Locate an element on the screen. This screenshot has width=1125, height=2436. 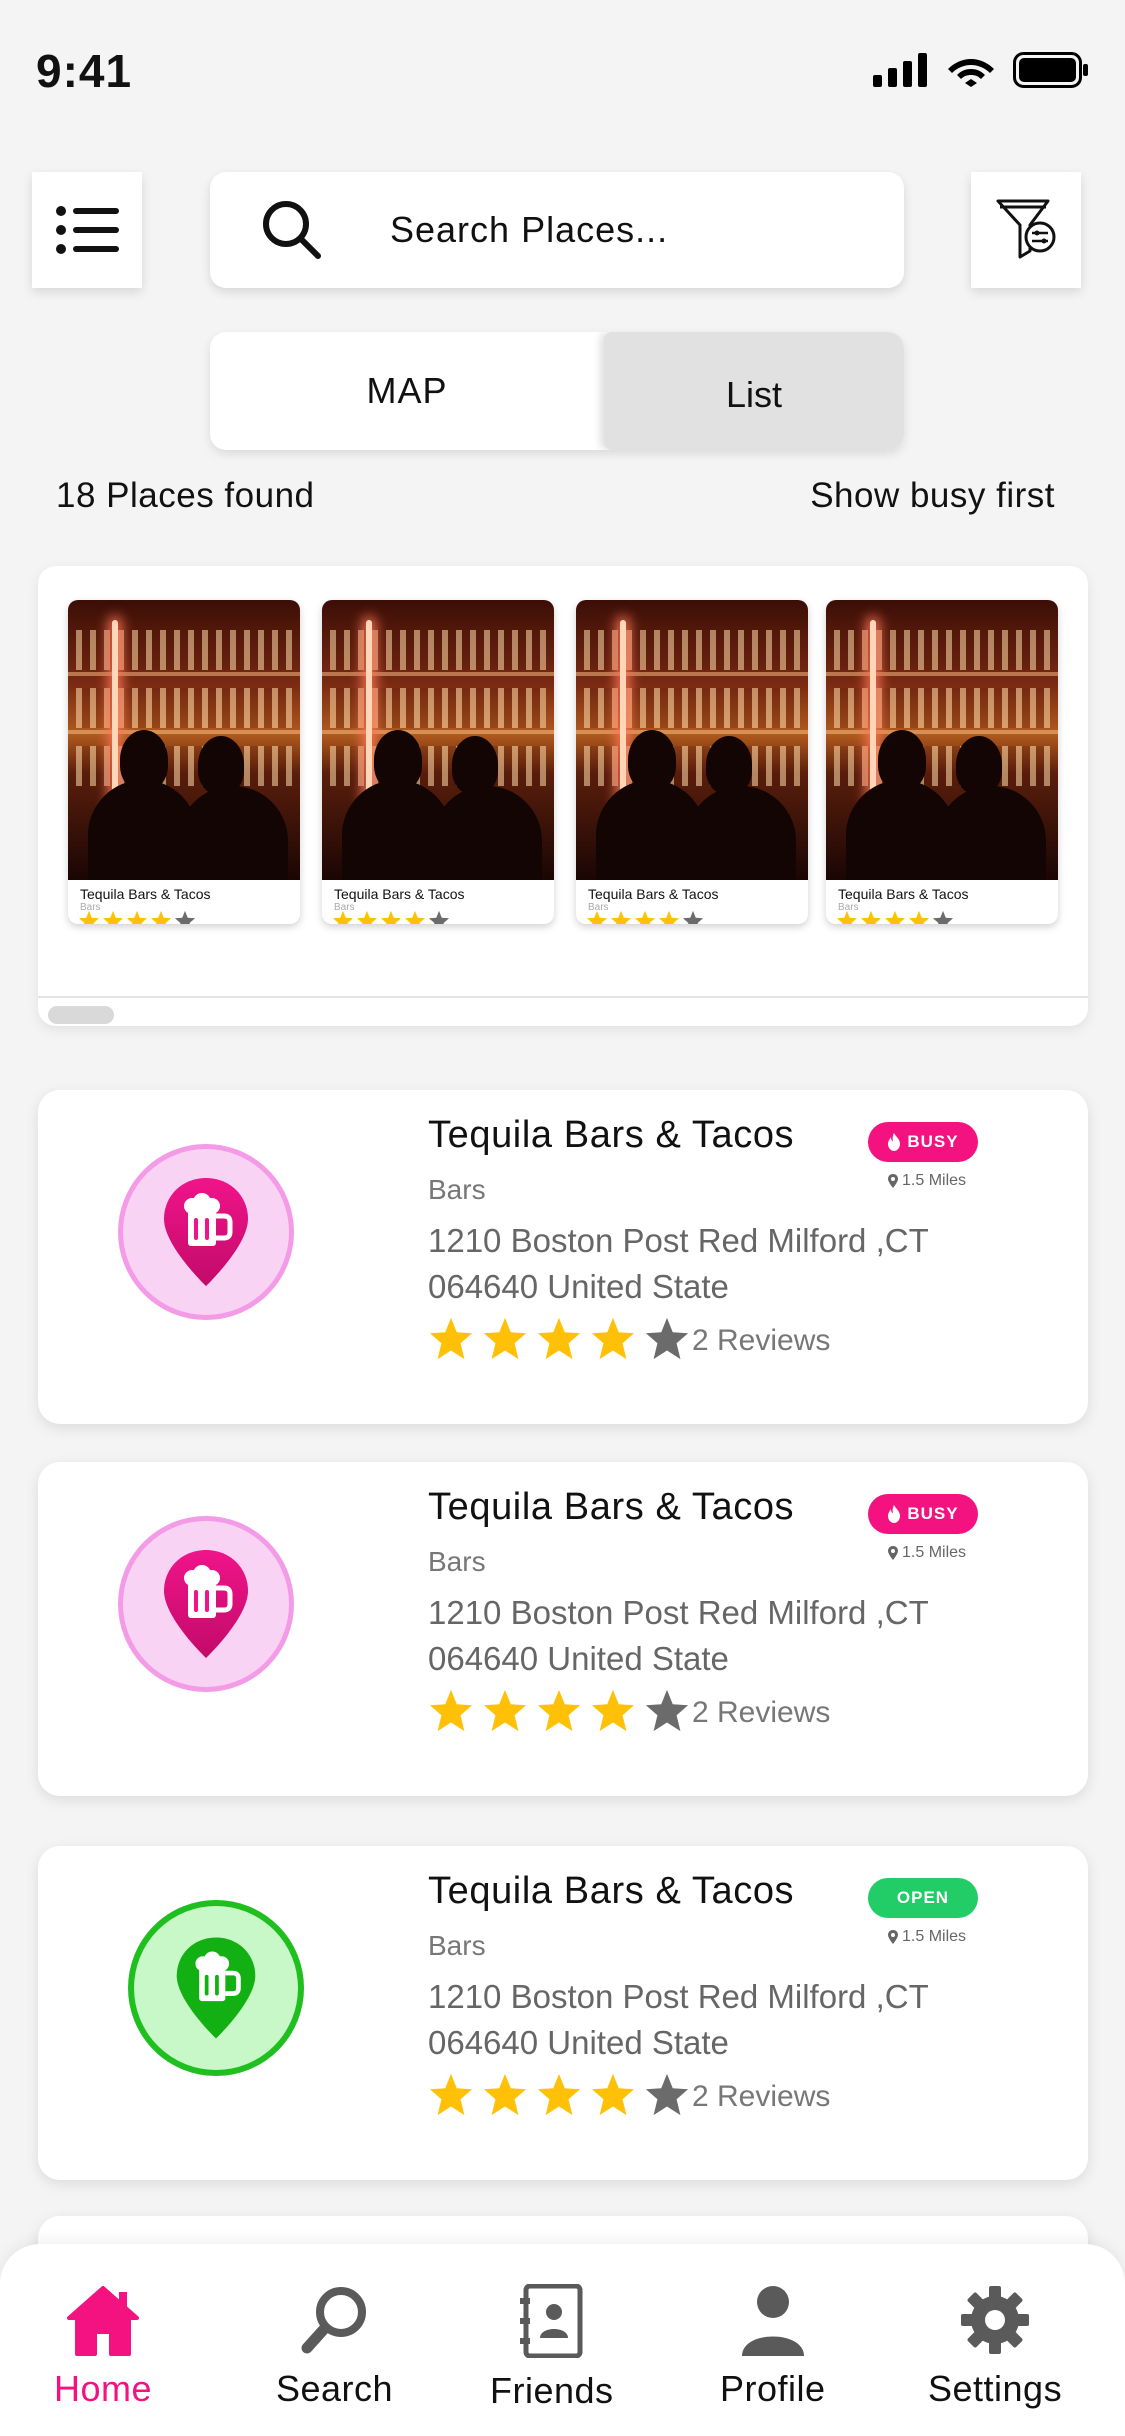
cellular-signal-icon is located at coordinates (900, 70).